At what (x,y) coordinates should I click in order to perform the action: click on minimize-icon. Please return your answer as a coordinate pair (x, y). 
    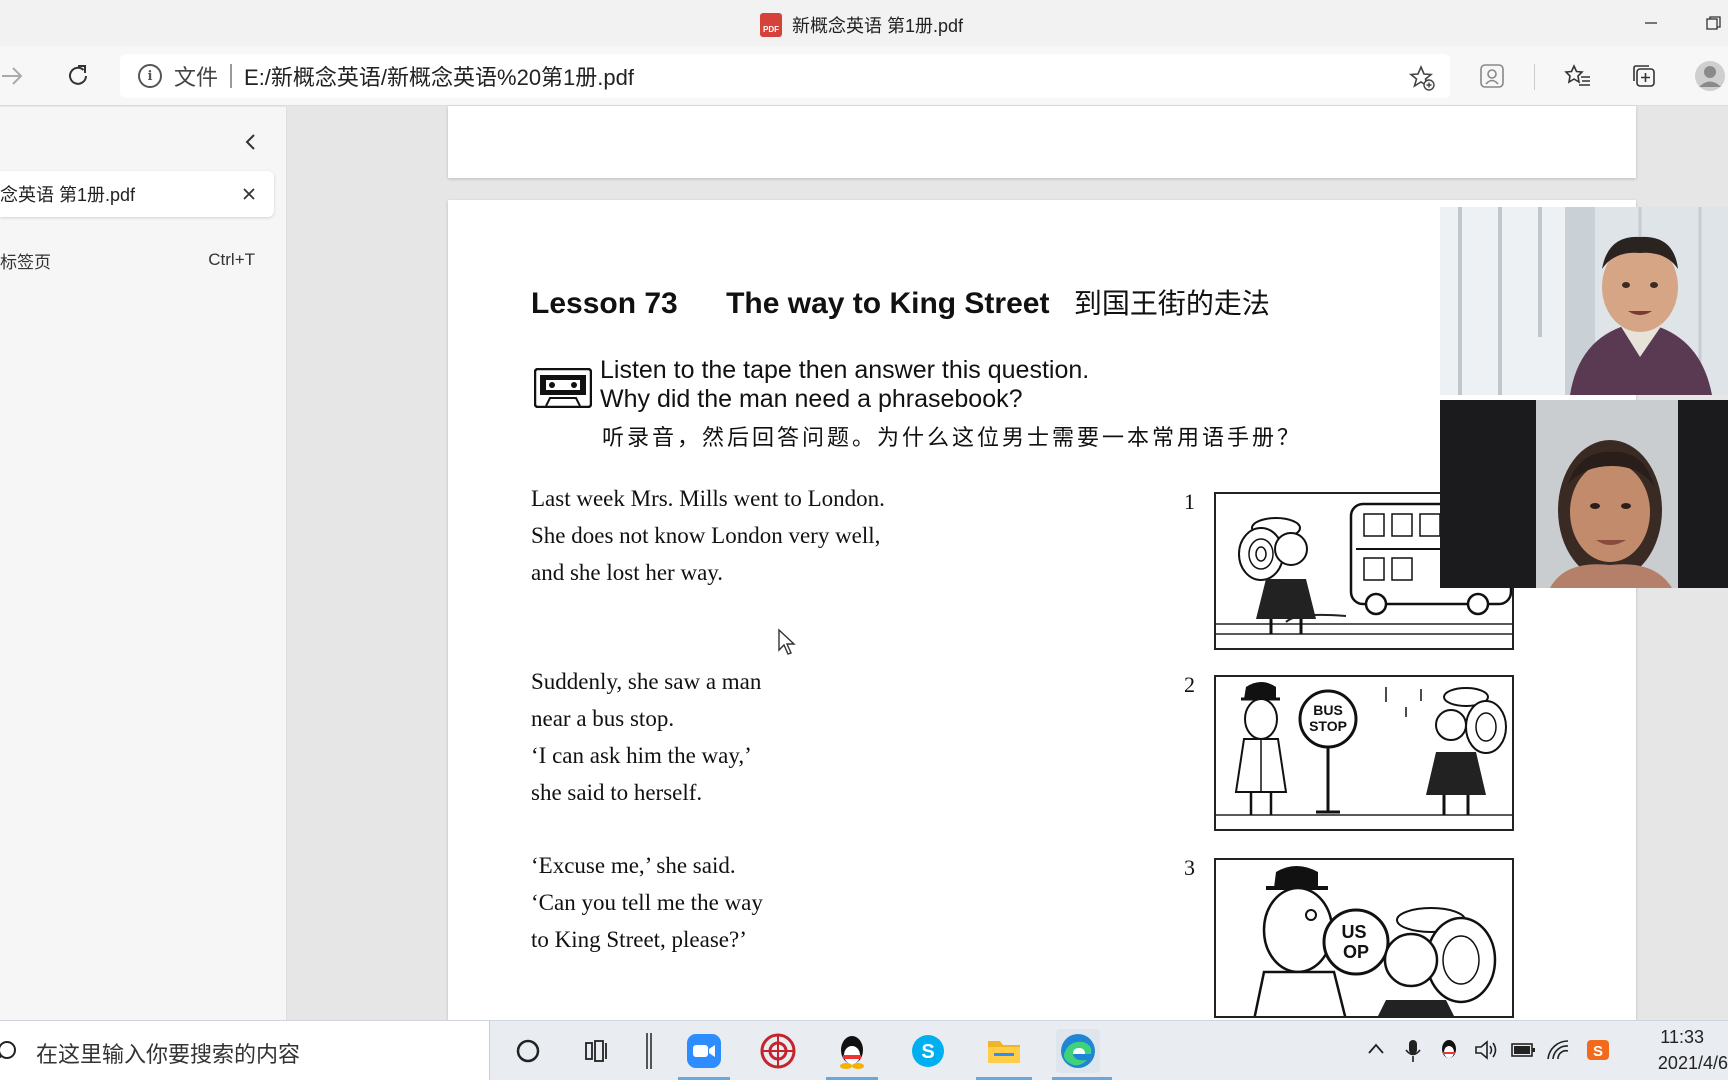
    Looking at the image, I should click on (1651, 23).